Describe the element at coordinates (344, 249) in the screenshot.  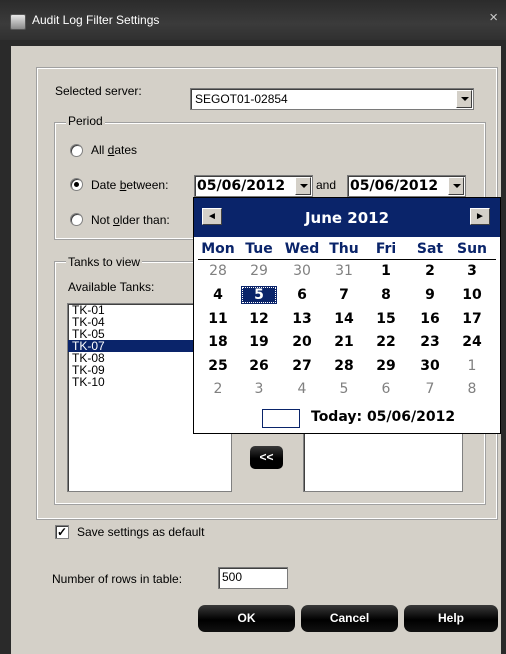
I see `calendar-weekday: Thu` at that location.